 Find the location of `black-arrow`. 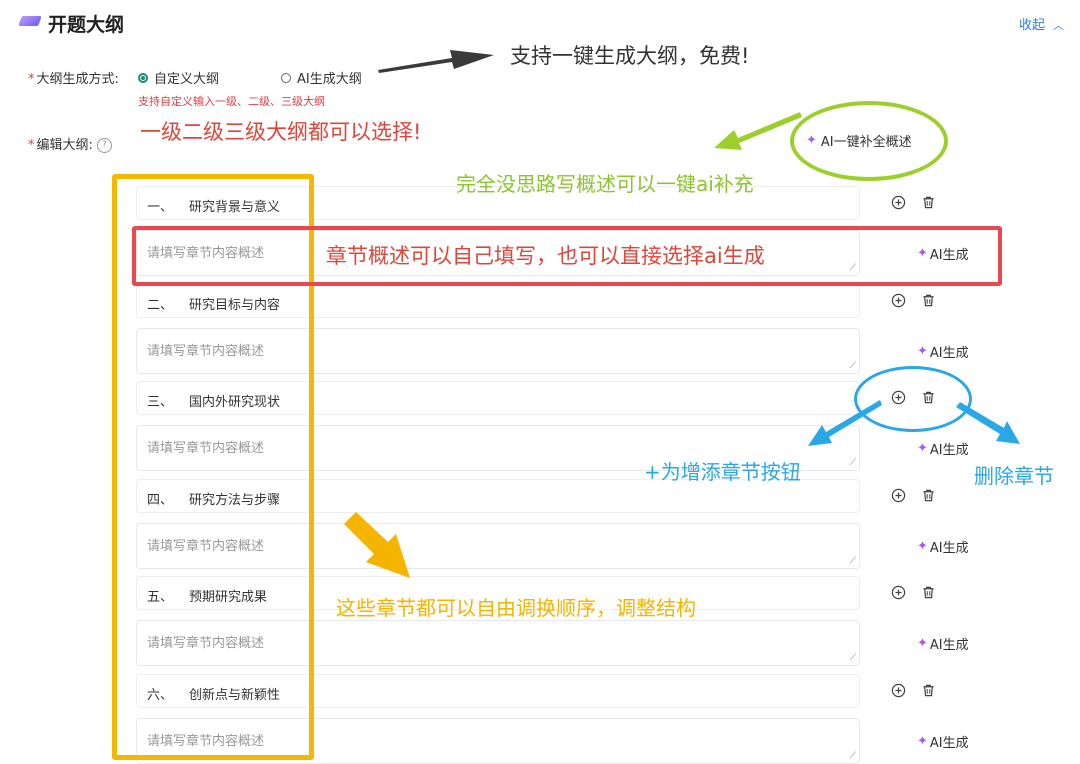

black-arrow is located at coordinates (436, 61).